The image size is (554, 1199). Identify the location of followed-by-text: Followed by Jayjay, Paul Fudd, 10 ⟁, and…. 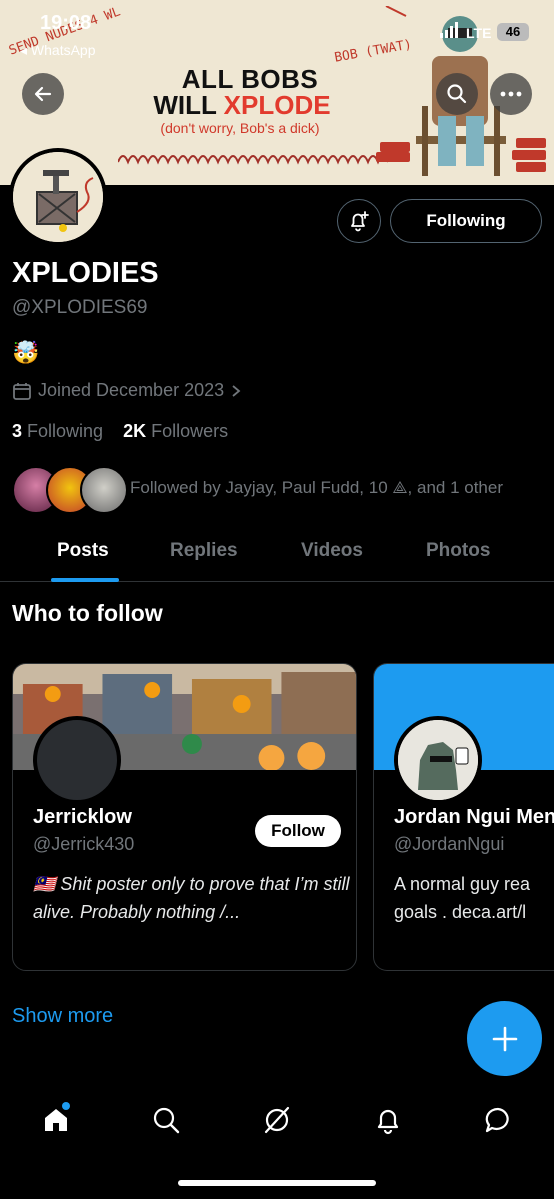
(317, 487).